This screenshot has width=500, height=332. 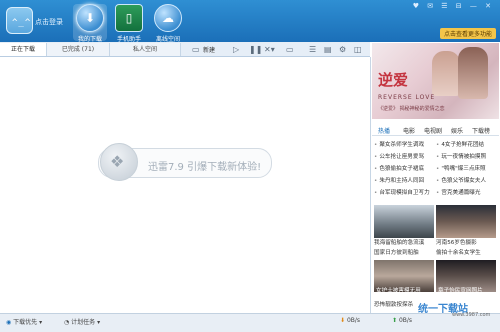 I want to click on news-text: 色狼偷拍女子裙底, so click(x=402, y=169).